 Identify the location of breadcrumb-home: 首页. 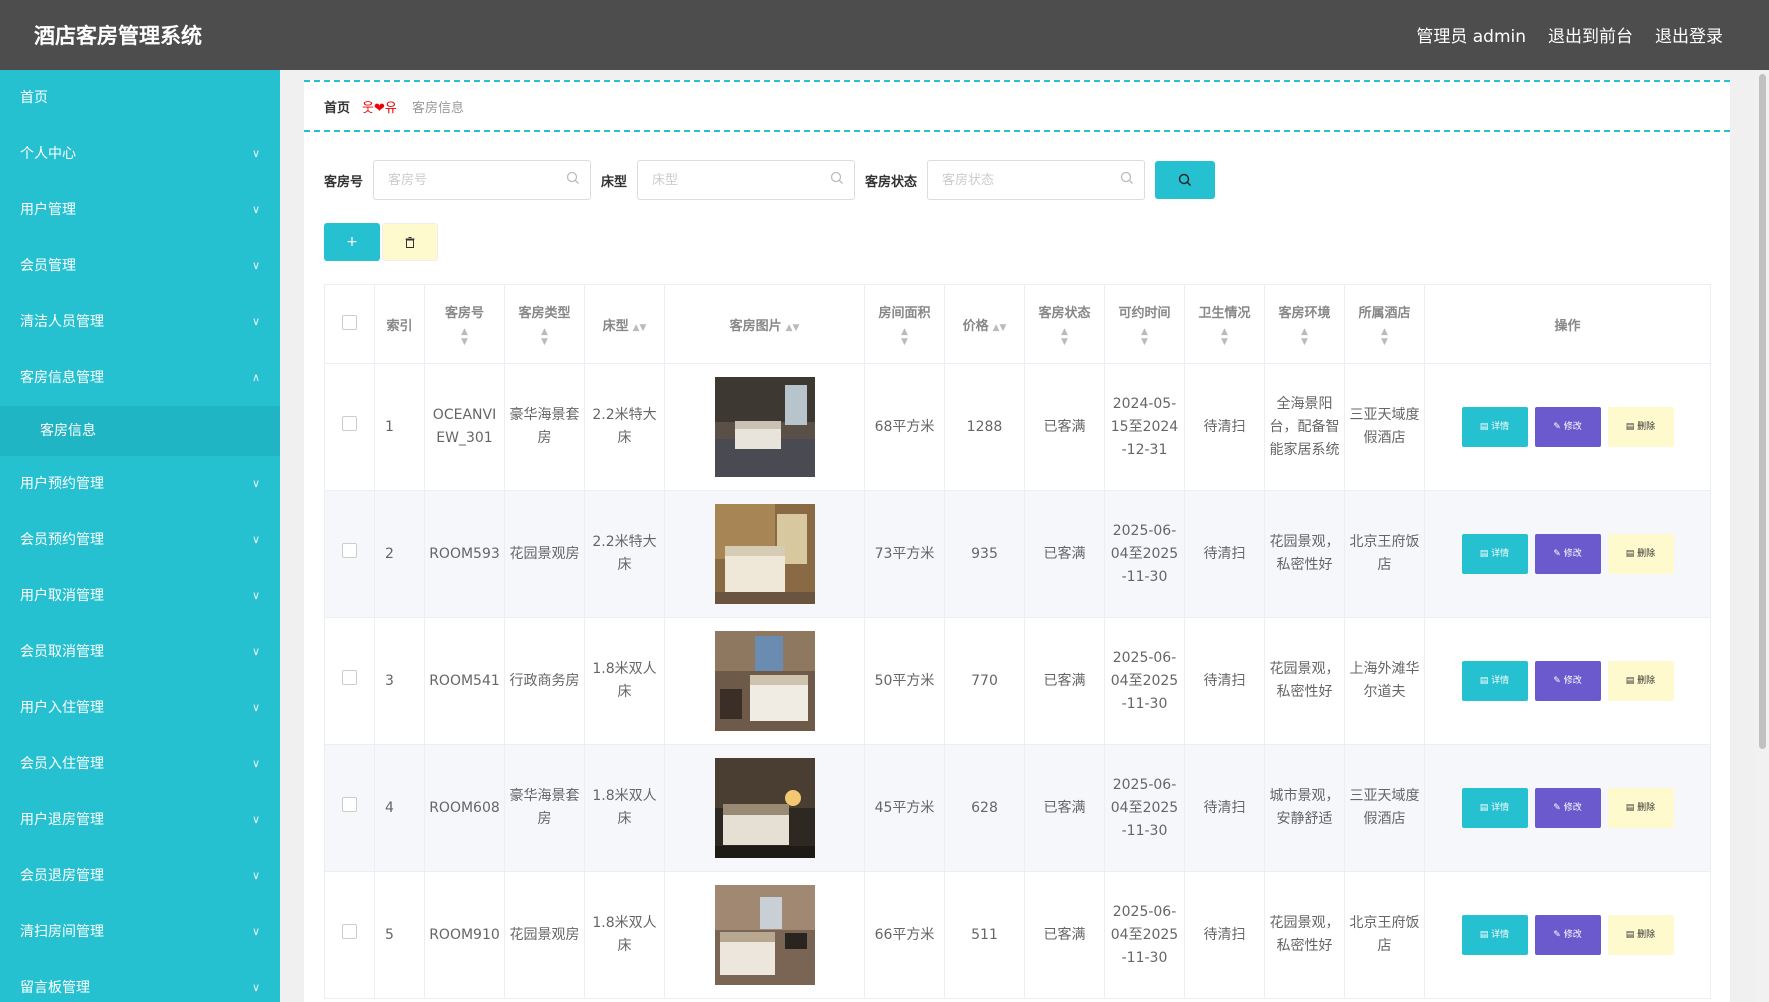
(337, 106).